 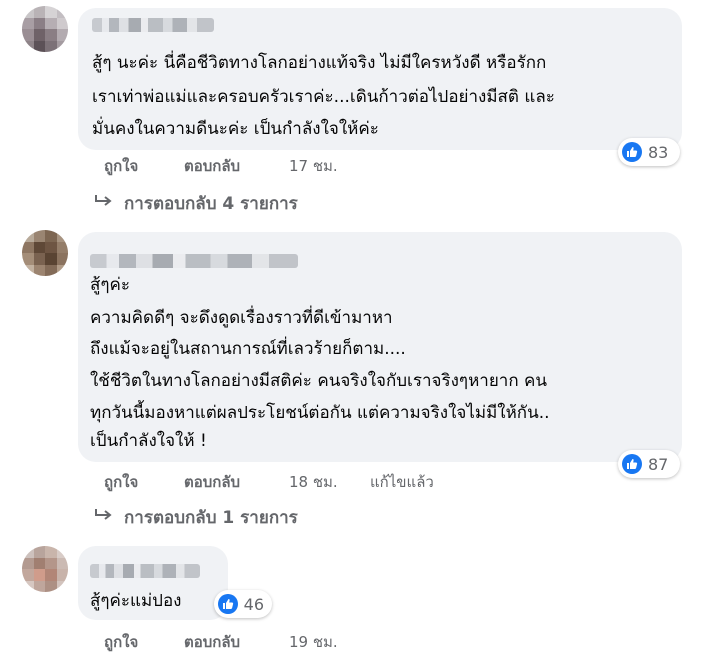 I want to click on comment-text-line: สู้ๆค่ะแม่ปอง, so click(x=136, y=601).